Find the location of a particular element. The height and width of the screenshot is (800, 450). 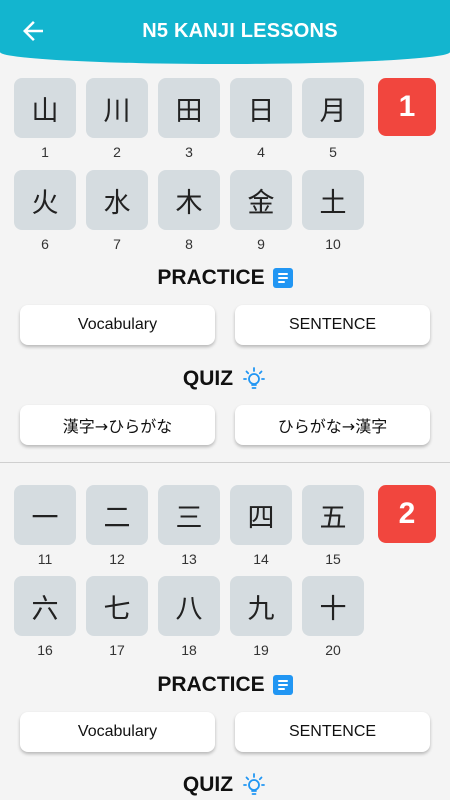

kanji-row: 六 16 七 17 八 18 九 19 十 20 is located at coordinates (189, 617).